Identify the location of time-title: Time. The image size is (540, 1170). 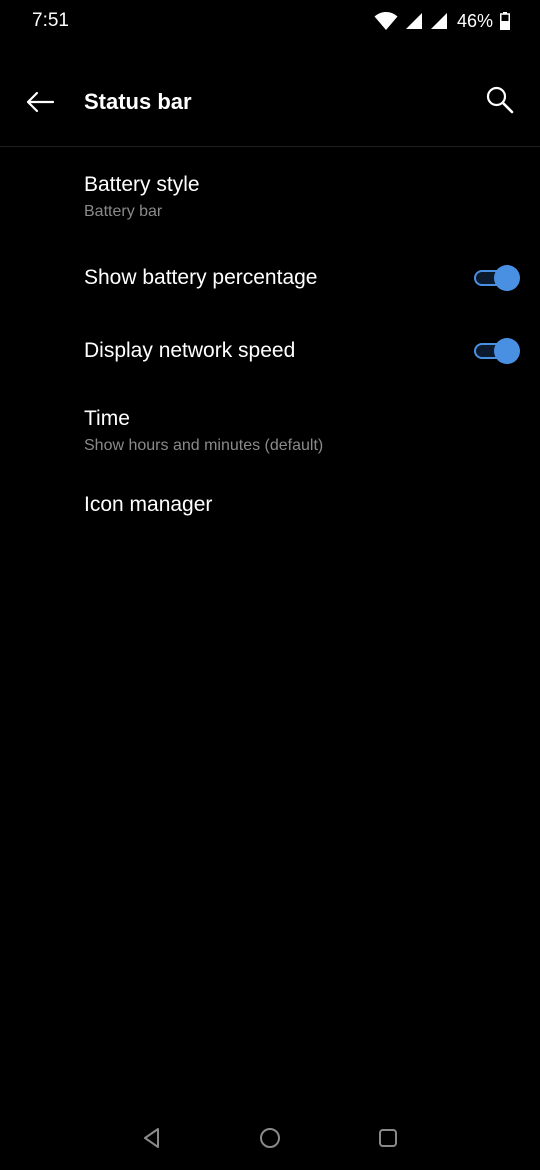
(107, 418).